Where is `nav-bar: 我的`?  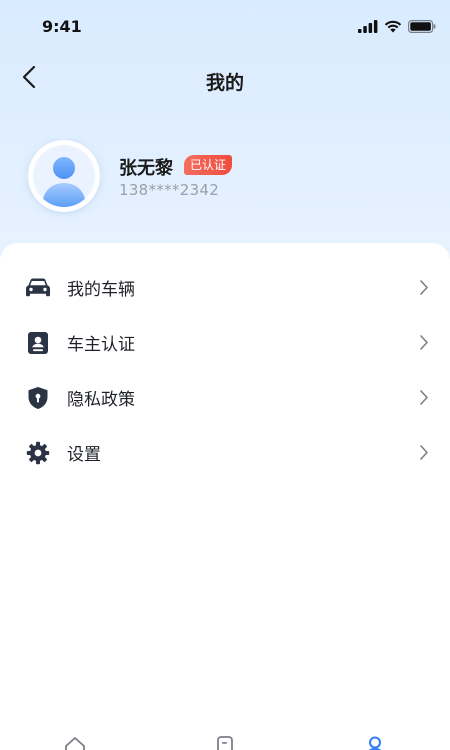
nav-bar: 我的 is located at coordinates (225, 80).